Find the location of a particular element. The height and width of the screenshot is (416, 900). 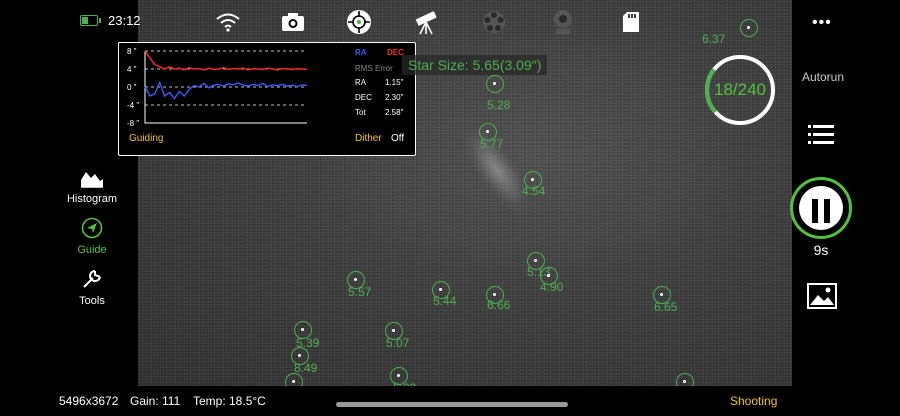

guiding-status: Guiding is located at coordinates (146, 138).